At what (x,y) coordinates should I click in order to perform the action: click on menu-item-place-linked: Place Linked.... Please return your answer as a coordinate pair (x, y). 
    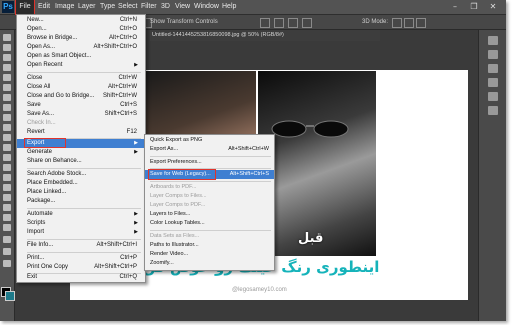
    Looking at the image, I should click on (84, 192).